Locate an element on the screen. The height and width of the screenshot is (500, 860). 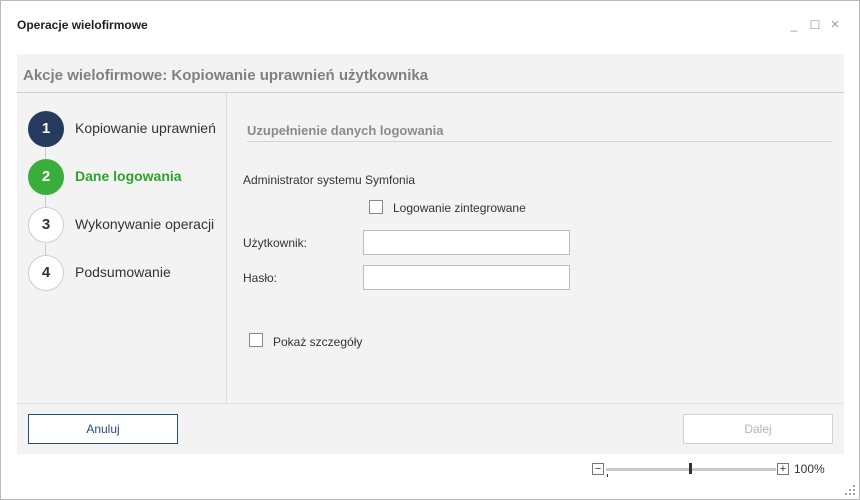
integrated-login-checkbox is located at coordinates (376, 207).